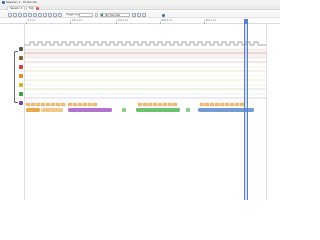 The width and height of the screenshot is (320, 240). I want to click on settings-icon, so click(25, 15).